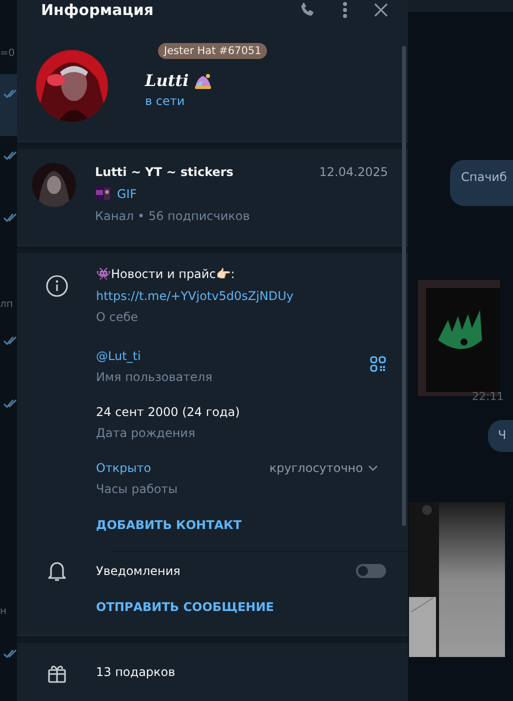  Describe the element at coordinates (6, 304) in the screenshot. I see `chat-preview-text: лп` at that location.